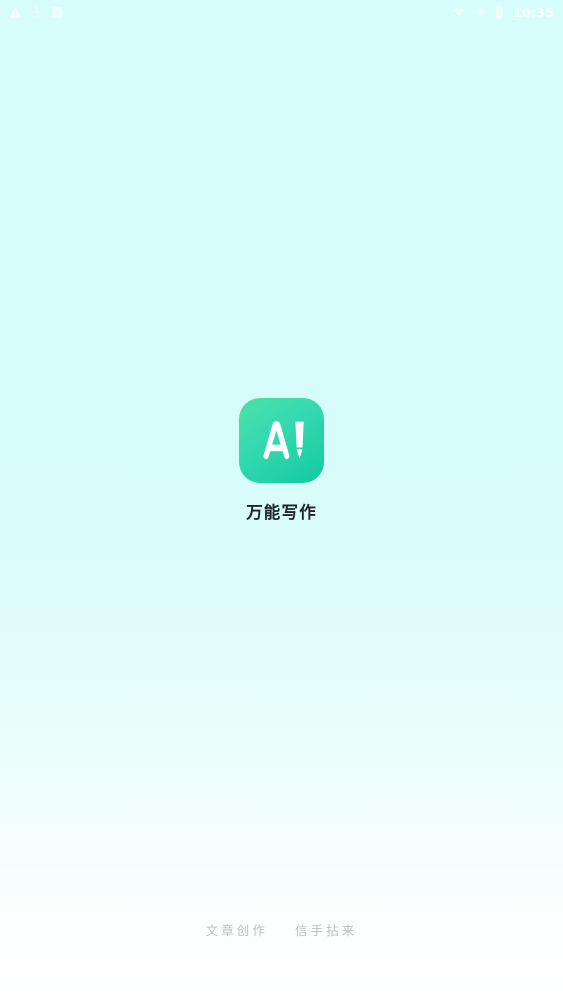 The width and height of the screenshot is (563, 1000). I want to click on status-bar-right-icons: 10:35, so click(498, 12).